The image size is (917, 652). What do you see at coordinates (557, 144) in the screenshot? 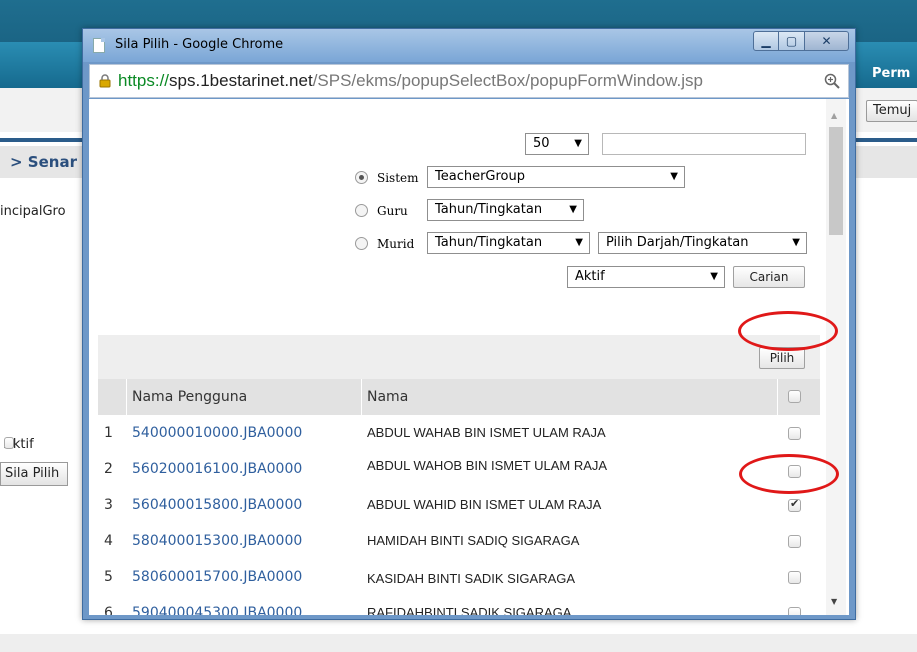
I see `page-size-select: 50 ▼` at bounding box center [557, 144].